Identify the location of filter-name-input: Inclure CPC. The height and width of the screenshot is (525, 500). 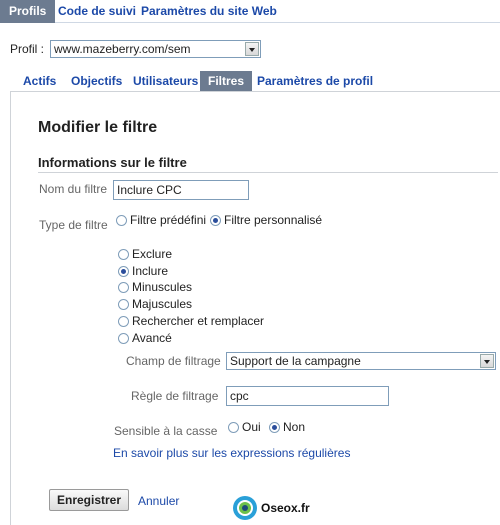
(181, 190).